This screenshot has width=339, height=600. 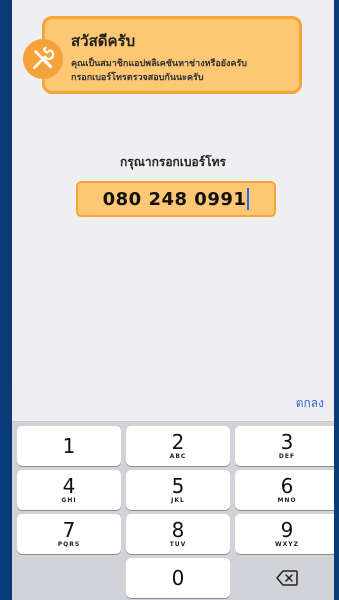 I want to click on key-6: 6 MNO, so click(x=284, y=490).